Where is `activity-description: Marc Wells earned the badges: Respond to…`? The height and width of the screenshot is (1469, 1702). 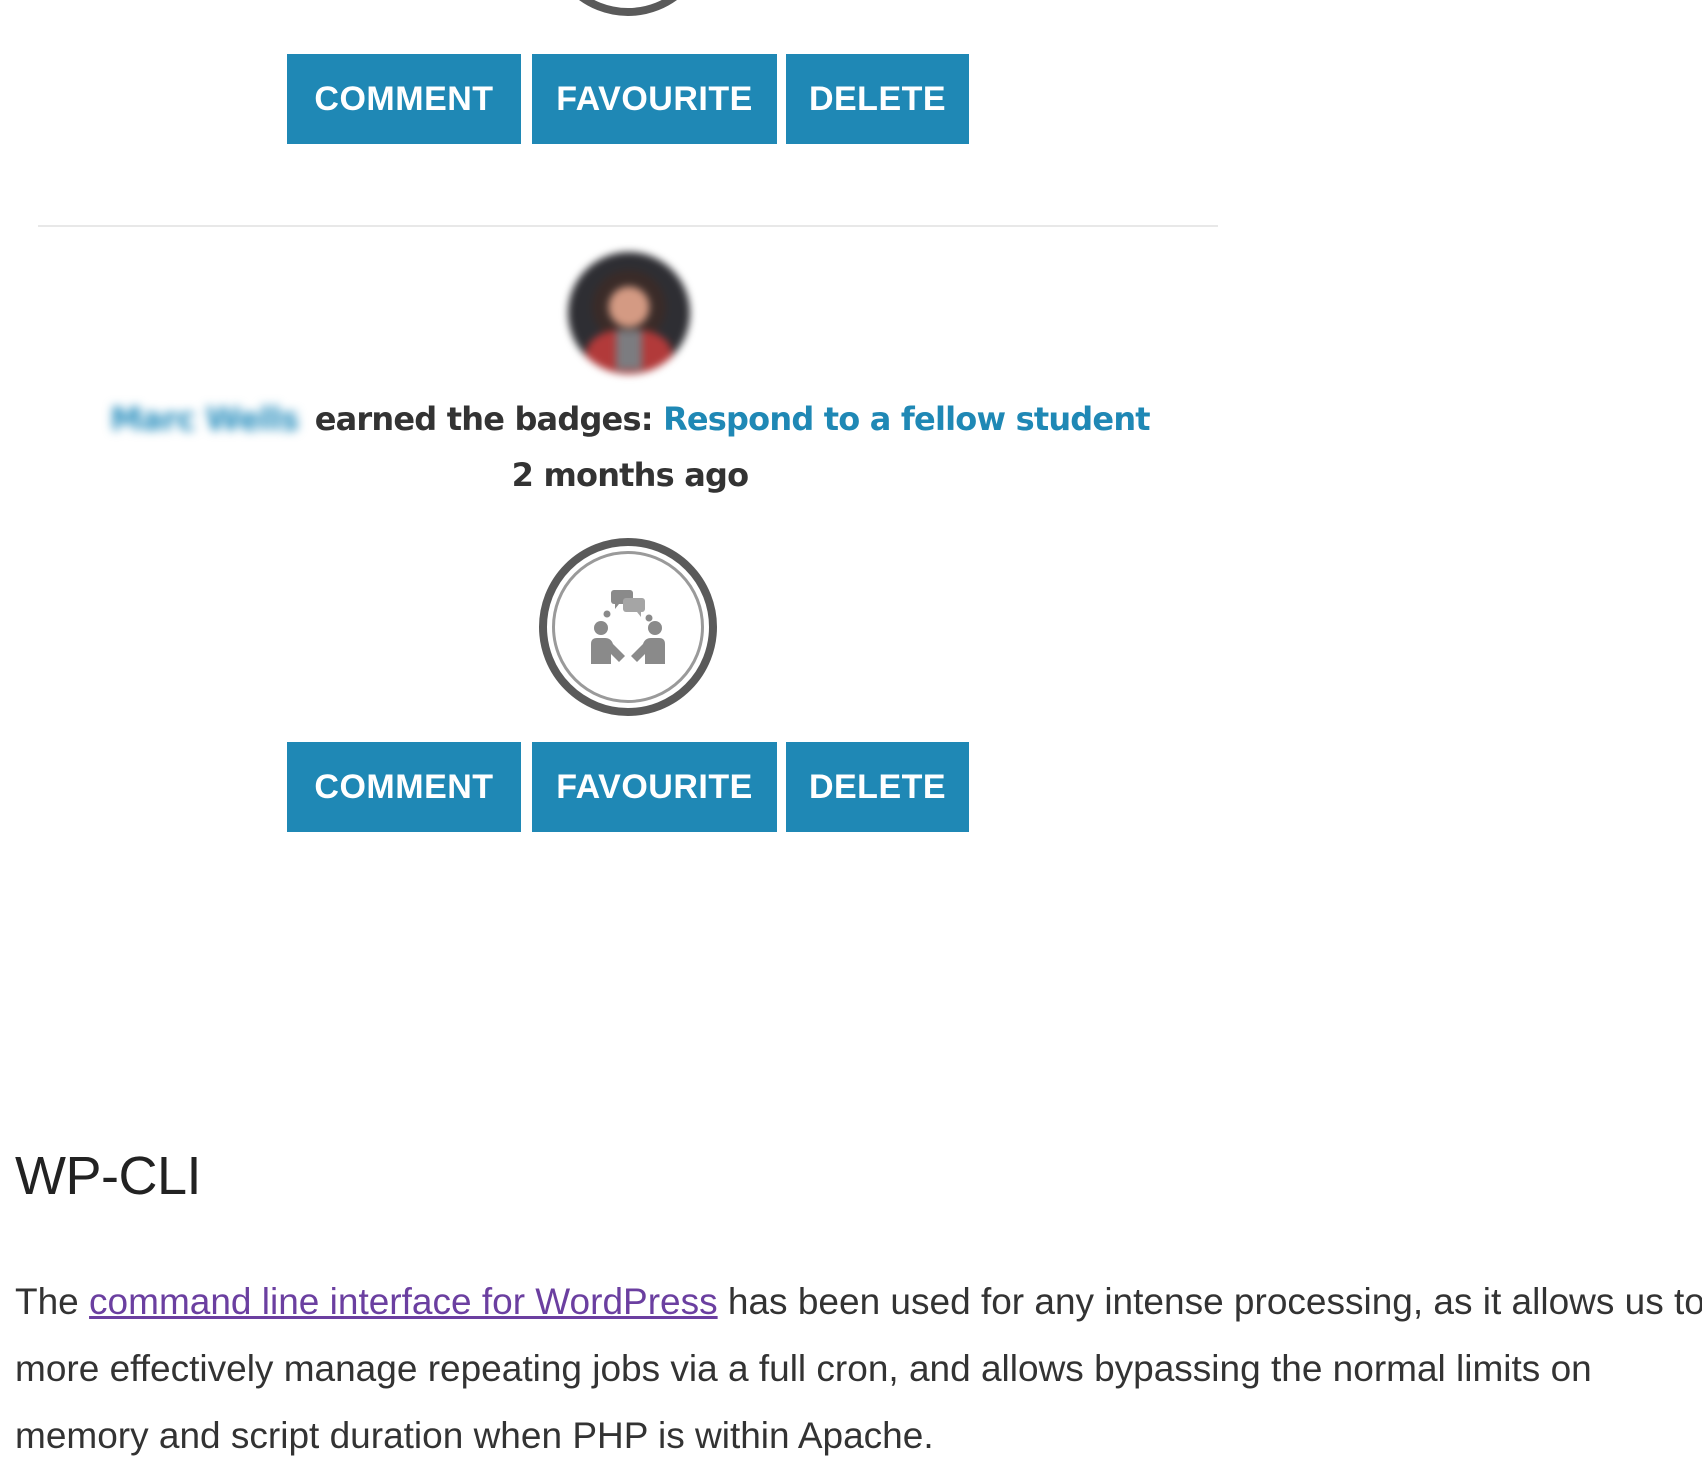
activity-description: Marc Wells earned the badges: Respond to… is located at coordinates (630, 419).